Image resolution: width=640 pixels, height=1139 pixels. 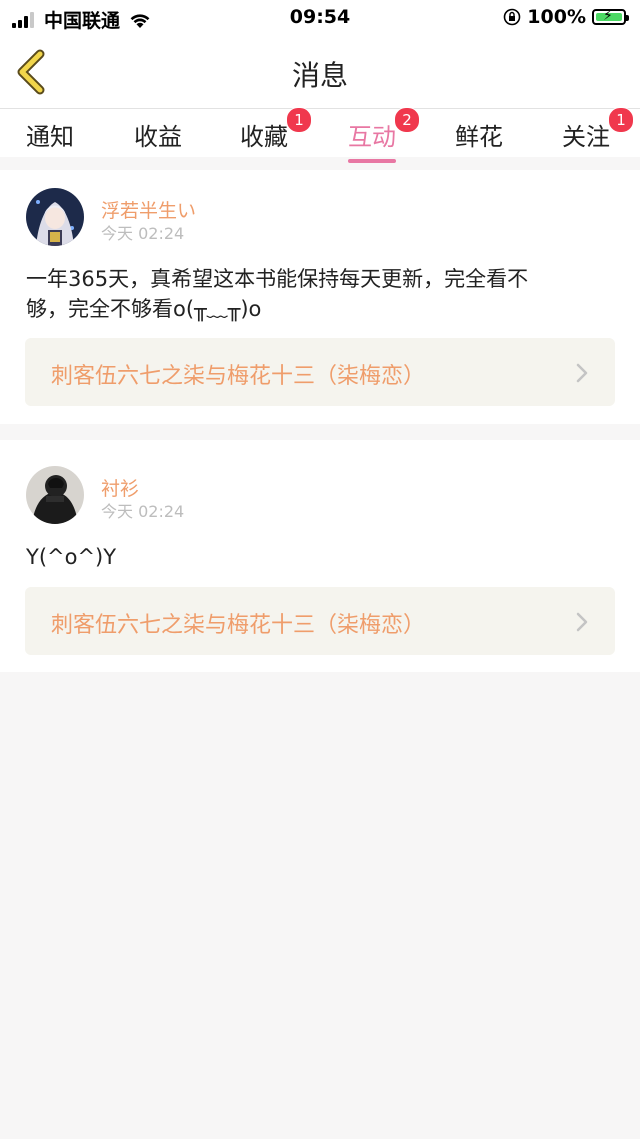 What do you see at coordinates (120, 487) in the screenshot?
I see `username: 衬衫` at bounding box center [120, 487].